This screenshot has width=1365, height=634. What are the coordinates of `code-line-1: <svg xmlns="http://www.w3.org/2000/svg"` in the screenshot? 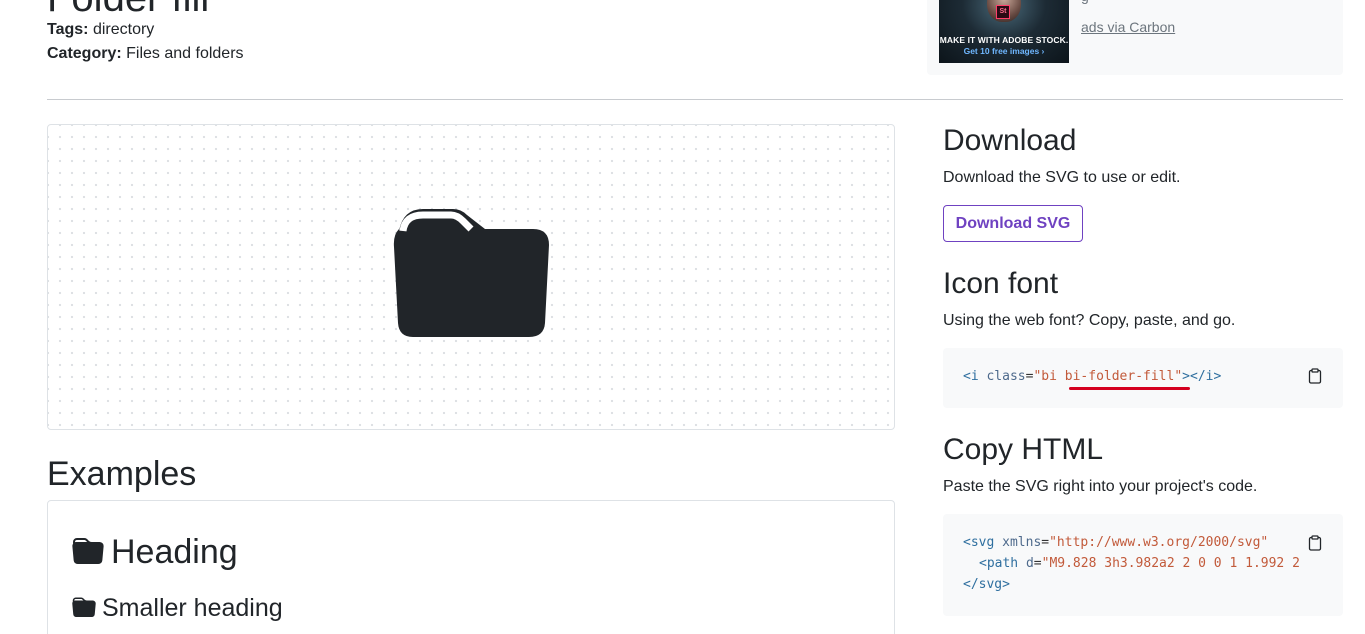 It's located at (1115, 542).